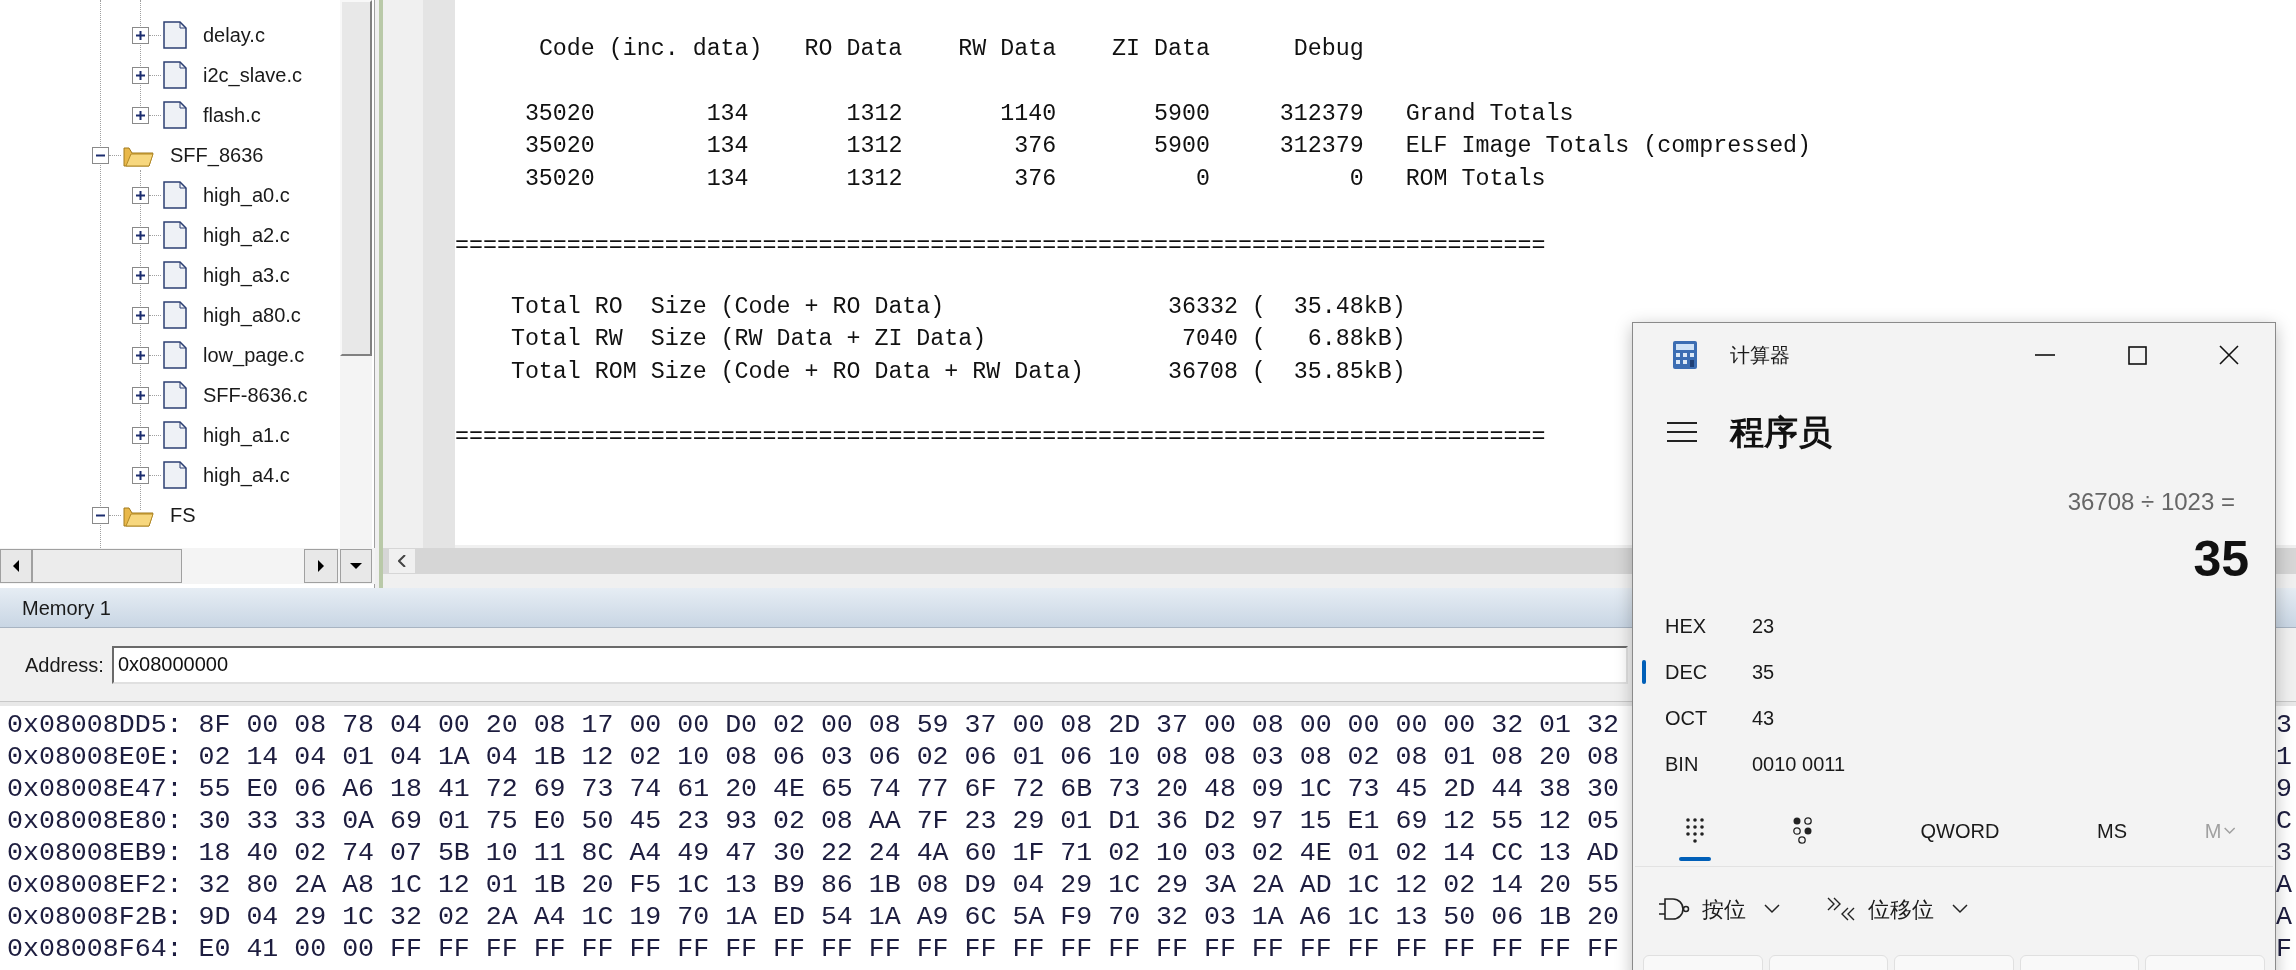 The image size is (2296, 970). I want to click on value-cell-text: 5900, so click(1181, 114).